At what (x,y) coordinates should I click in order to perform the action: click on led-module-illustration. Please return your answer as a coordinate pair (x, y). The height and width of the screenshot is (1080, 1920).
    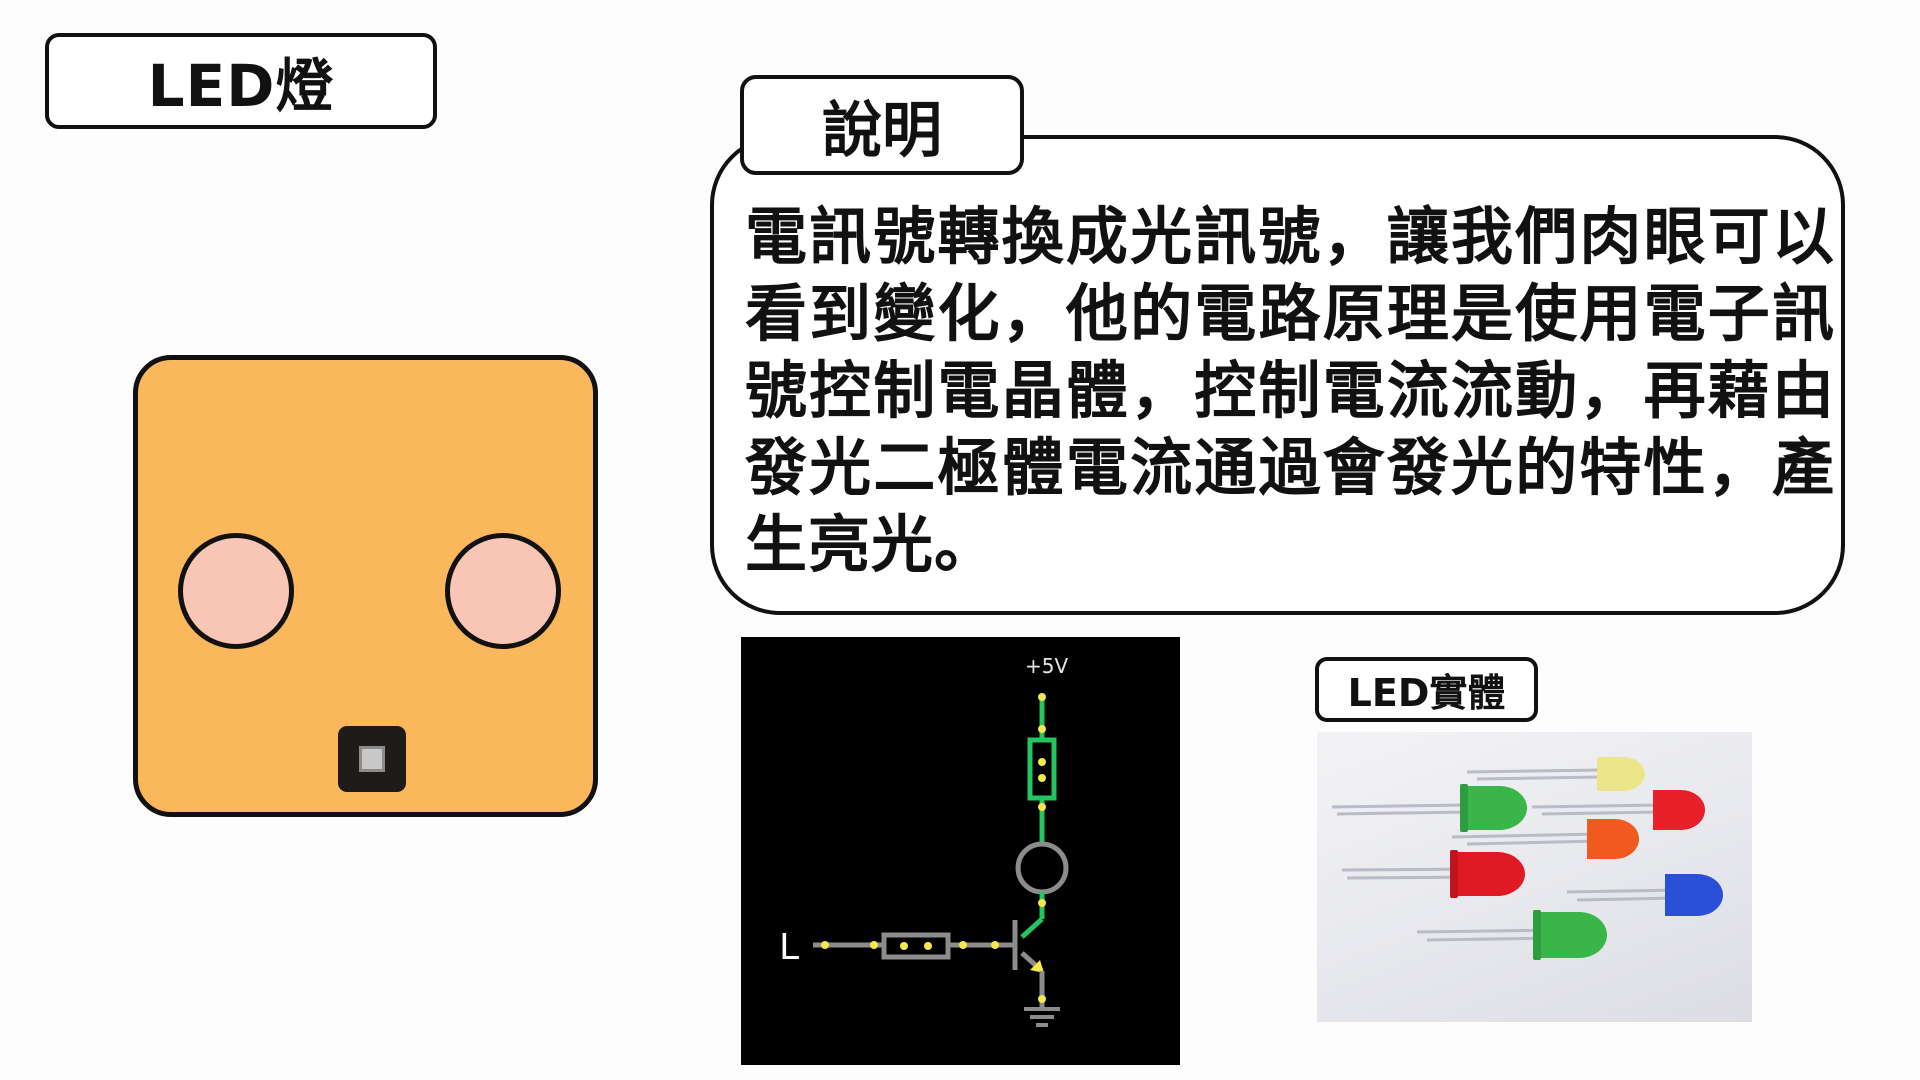
    Looking at the image, I should click on (365, 586).